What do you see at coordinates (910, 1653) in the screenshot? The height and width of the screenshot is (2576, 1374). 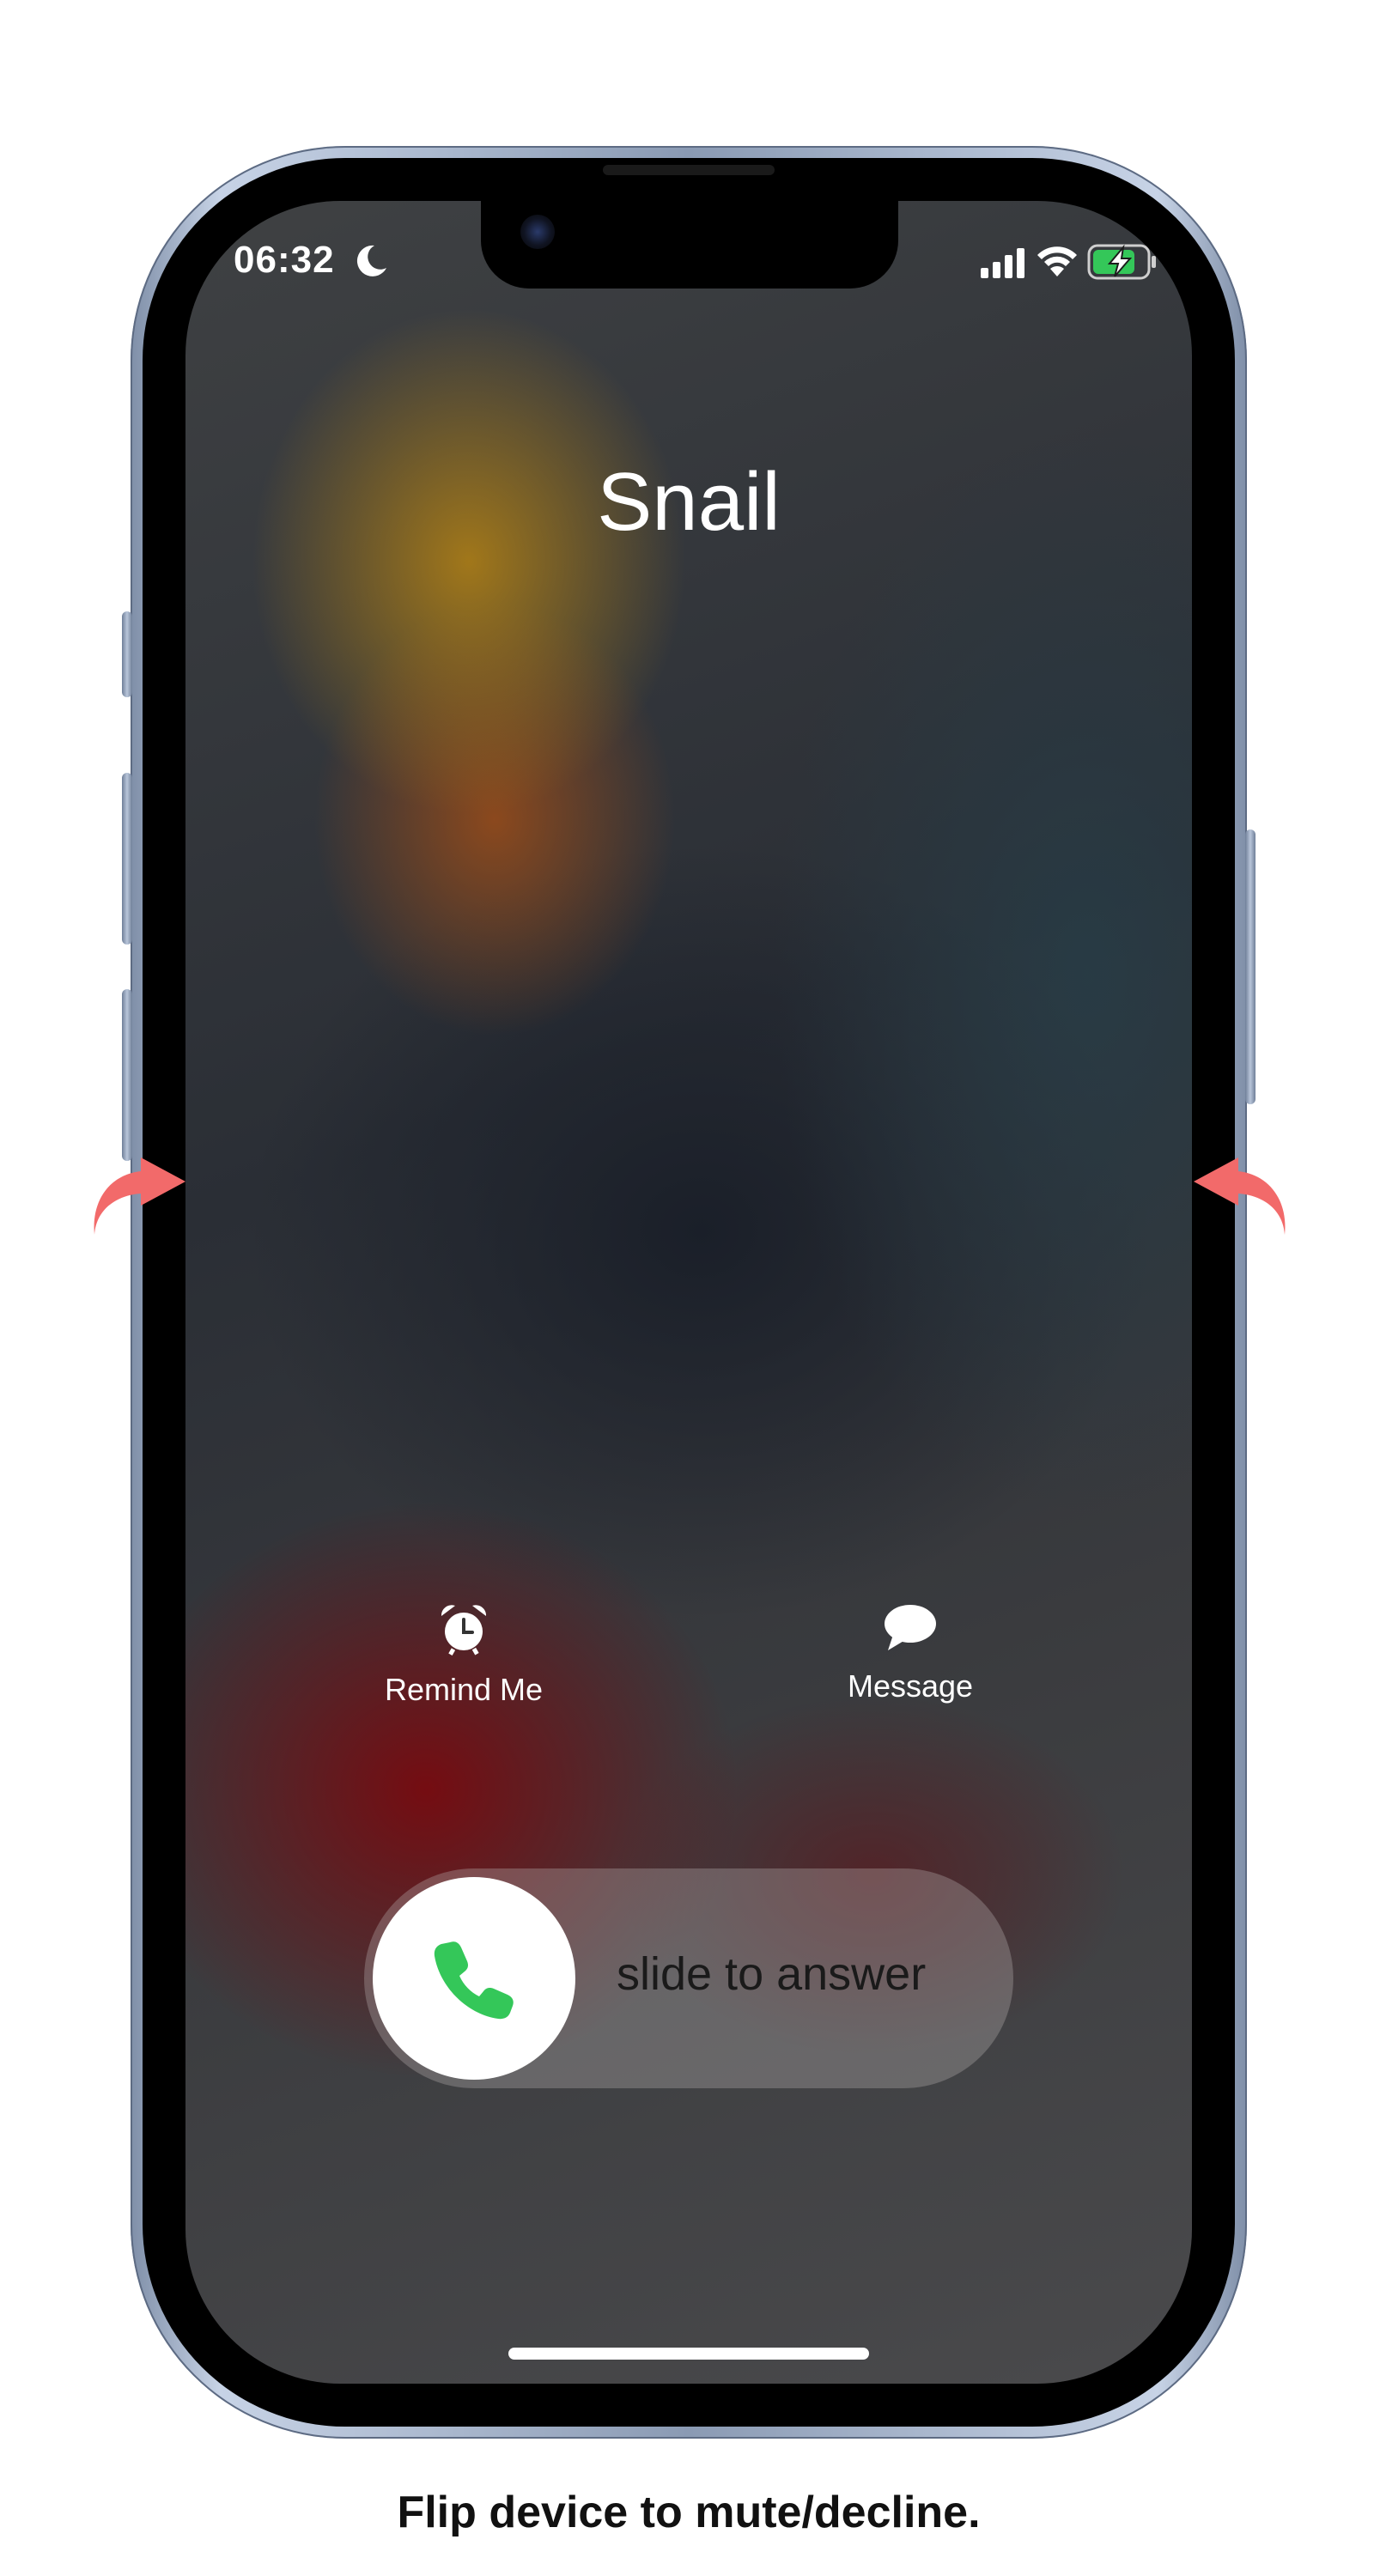 I see `message-button: Message` at bounding box center [910, 1653].